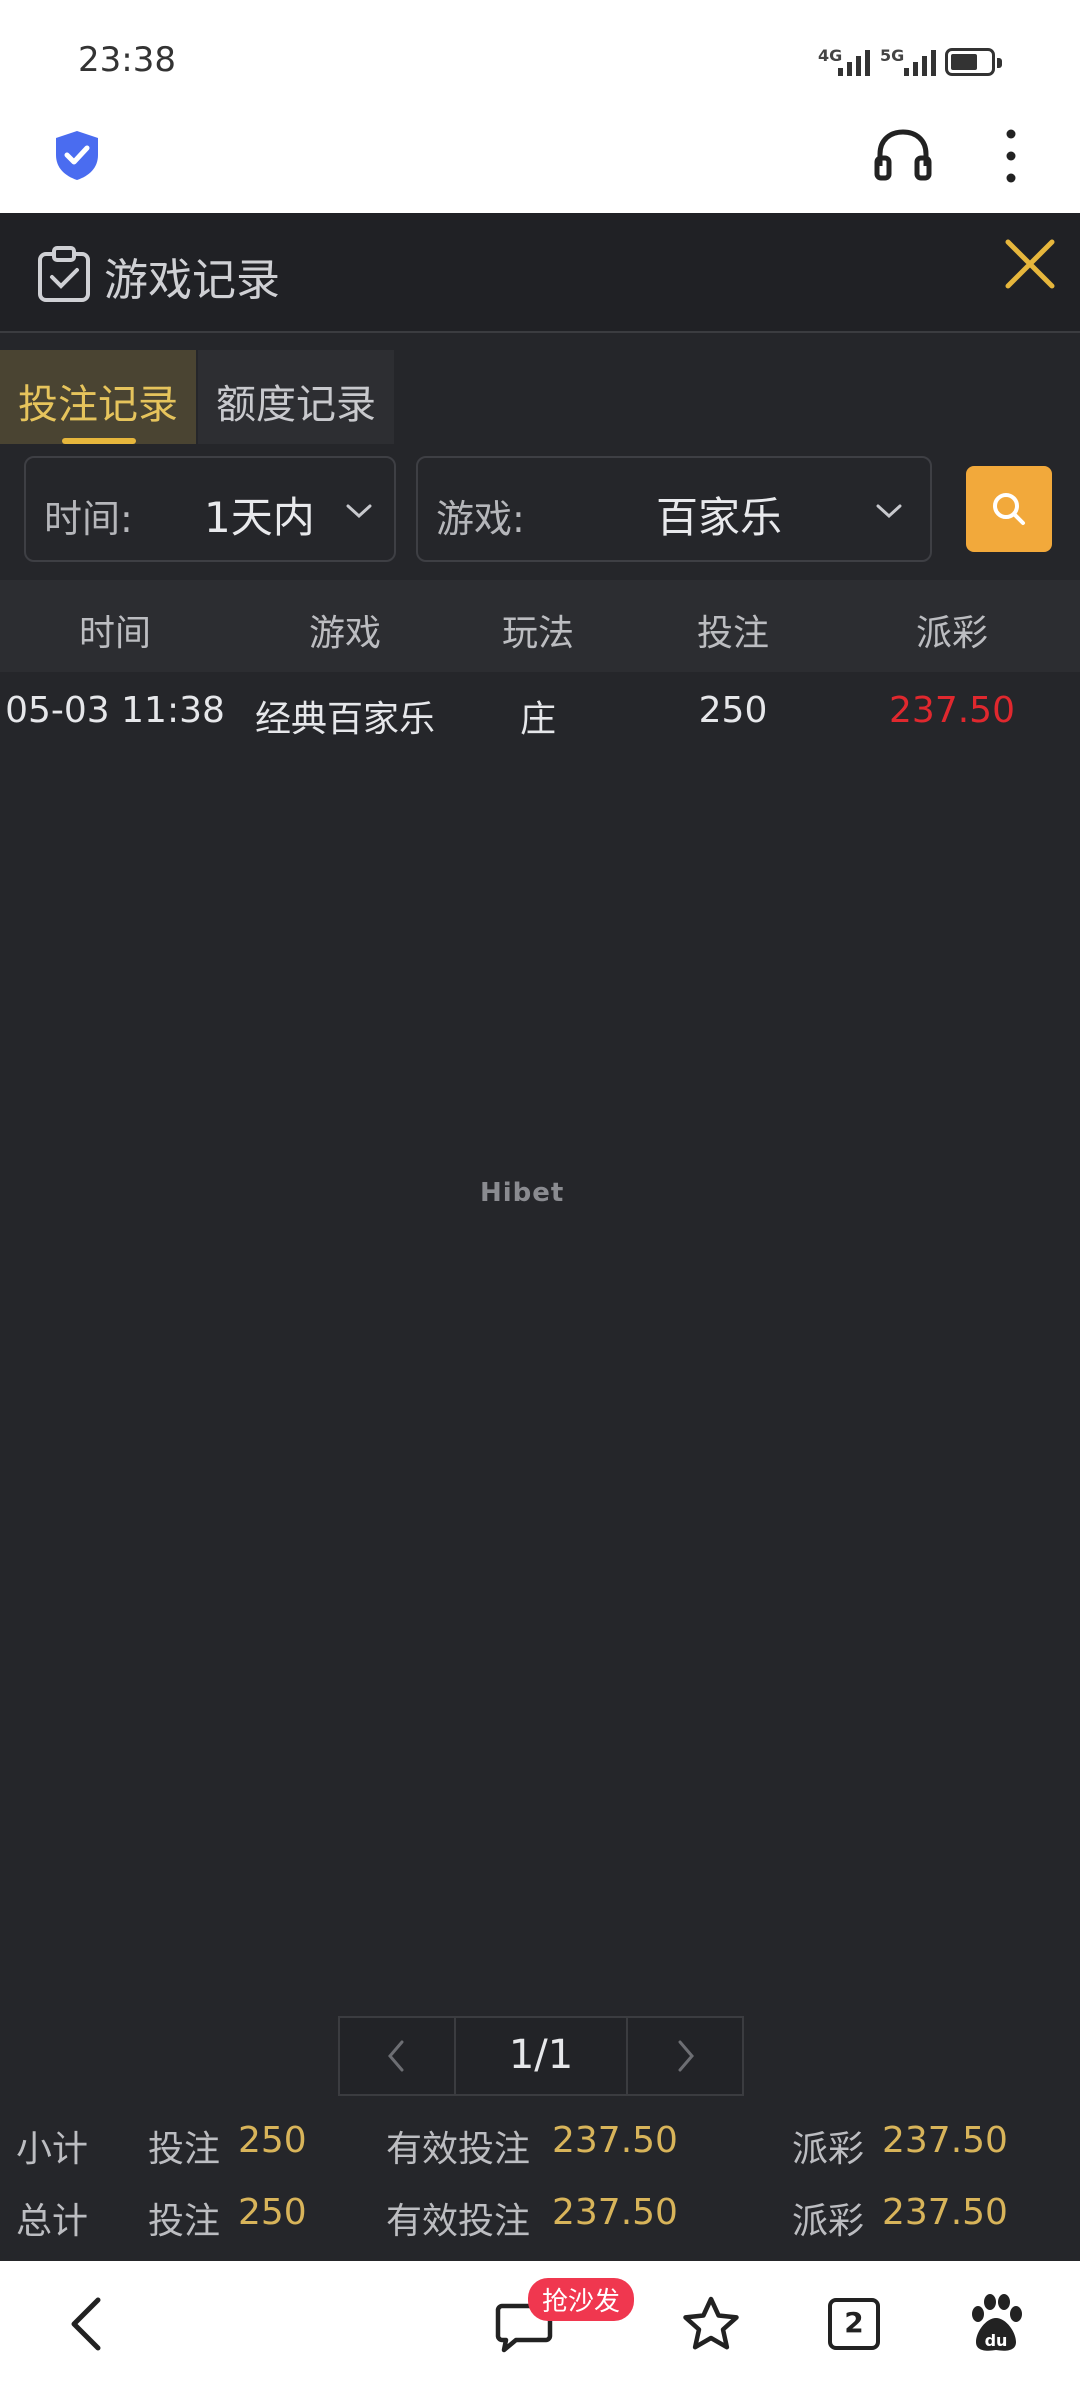 The image size is (1080, 2388). What do you see at coordinates (615, 2140) in the screenshot?
I see `subtotal-valid-value: 237.50` at bounding box center [615, 2140].